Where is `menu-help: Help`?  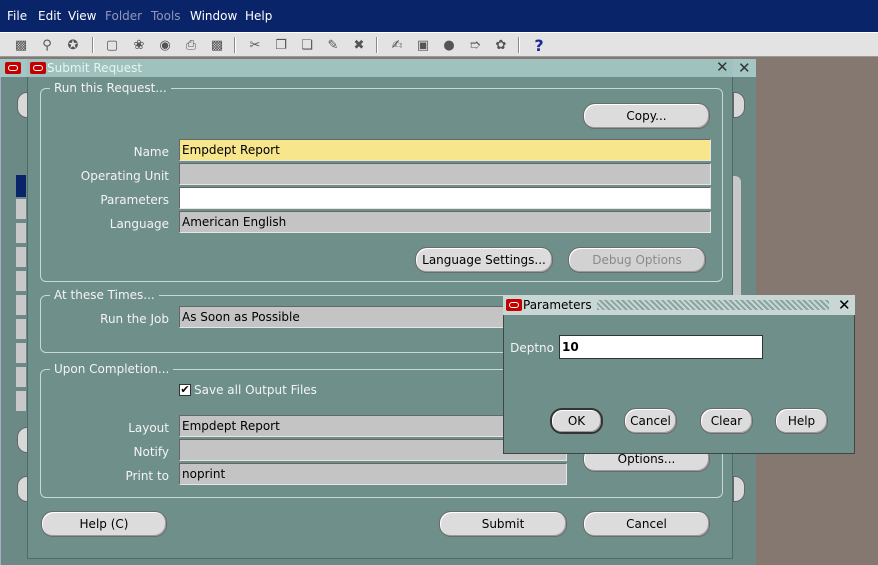 menu-help: Help is located at coordinates (258, 16).